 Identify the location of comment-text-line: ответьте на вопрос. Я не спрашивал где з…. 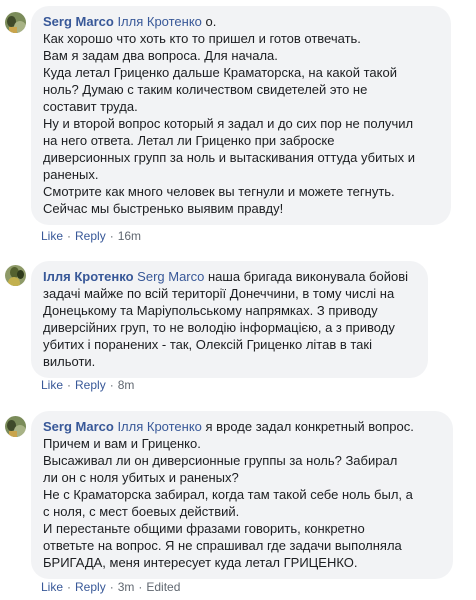
(222, 545).